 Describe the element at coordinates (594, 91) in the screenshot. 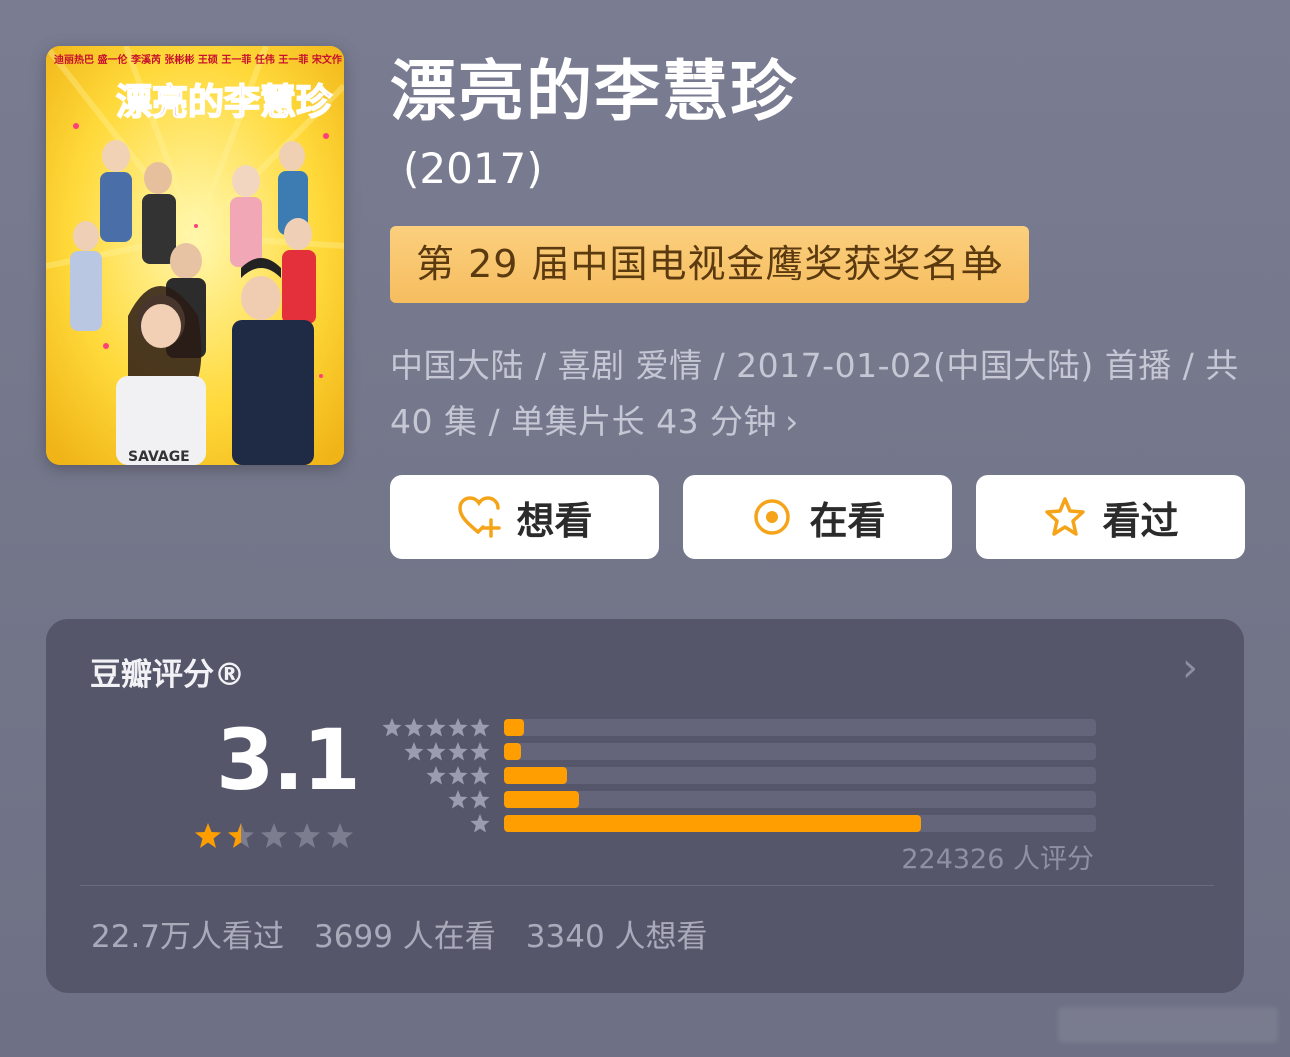

I see `page-title: 漂亮的李慧珍` at that location.